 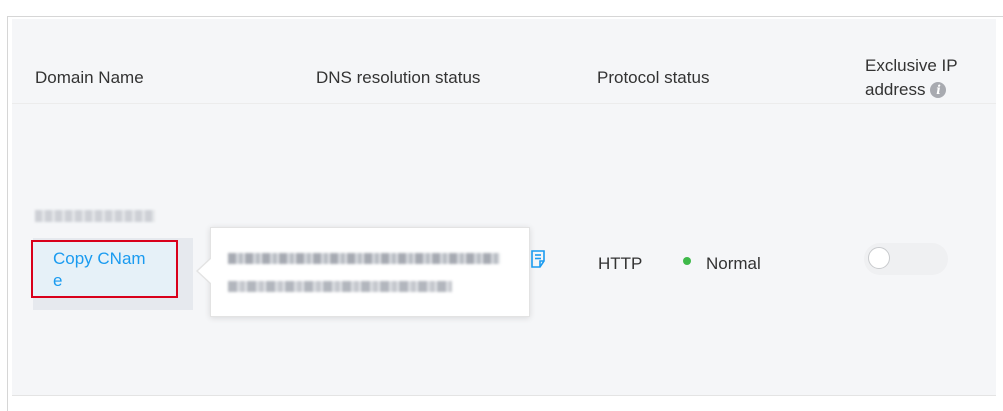 I want to click on popover-arrow-inner, so click(x=205, y=271).